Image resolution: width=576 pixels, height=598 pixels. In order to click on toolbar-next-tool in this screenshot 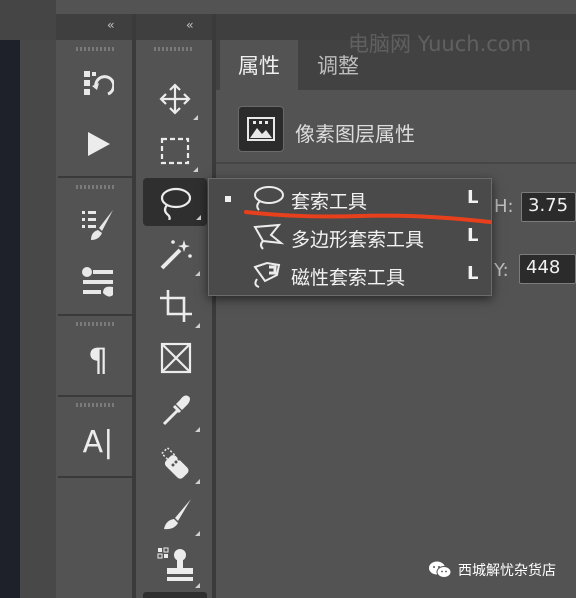, I will do `click(175, 595)`.